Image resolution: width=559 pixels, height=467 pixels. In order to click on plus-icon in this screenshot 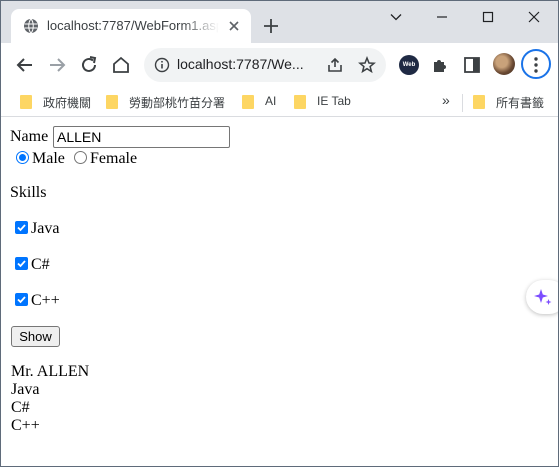, I will do `click(271, 26)`.